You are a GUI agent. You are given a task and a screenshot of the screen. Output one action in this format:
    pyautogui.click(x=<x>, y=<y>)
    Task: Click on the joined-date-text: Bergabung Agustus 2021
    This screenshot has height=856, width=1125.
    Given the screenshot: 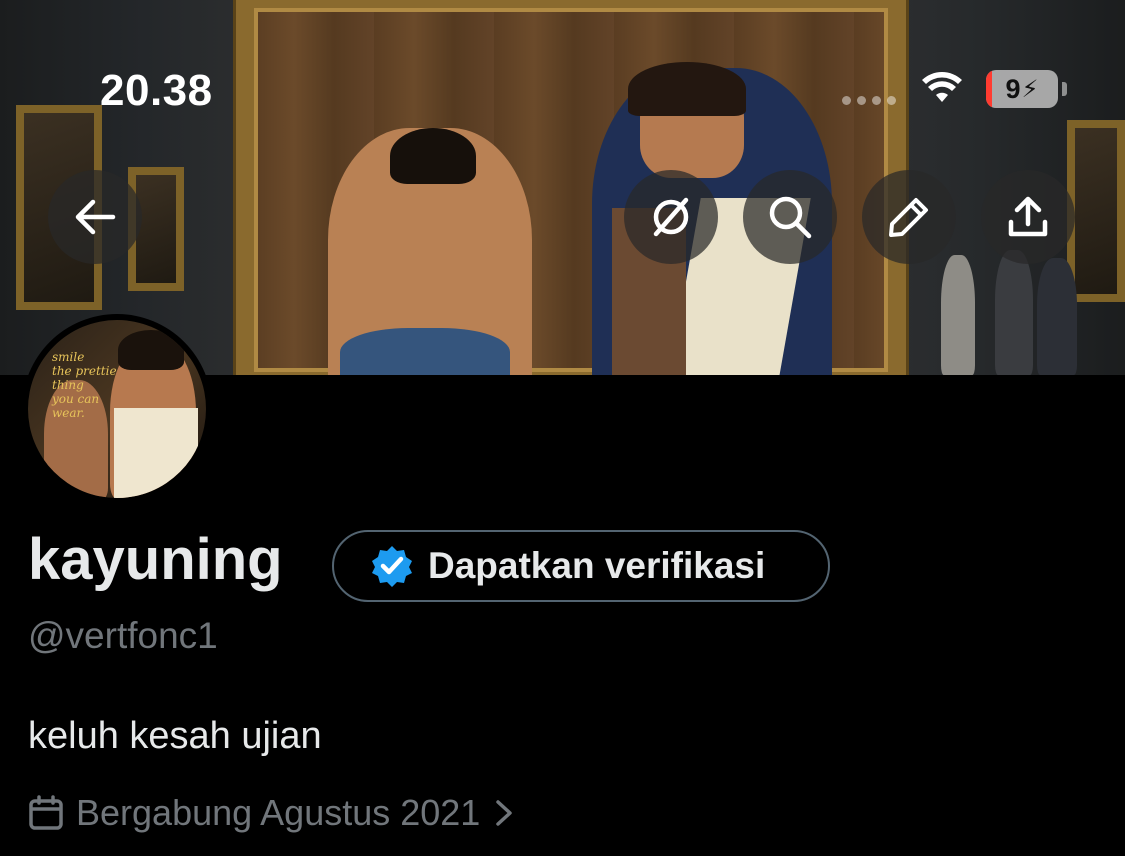 What is the action you would take?
    pyautogui.click(x=278, y=812)
    